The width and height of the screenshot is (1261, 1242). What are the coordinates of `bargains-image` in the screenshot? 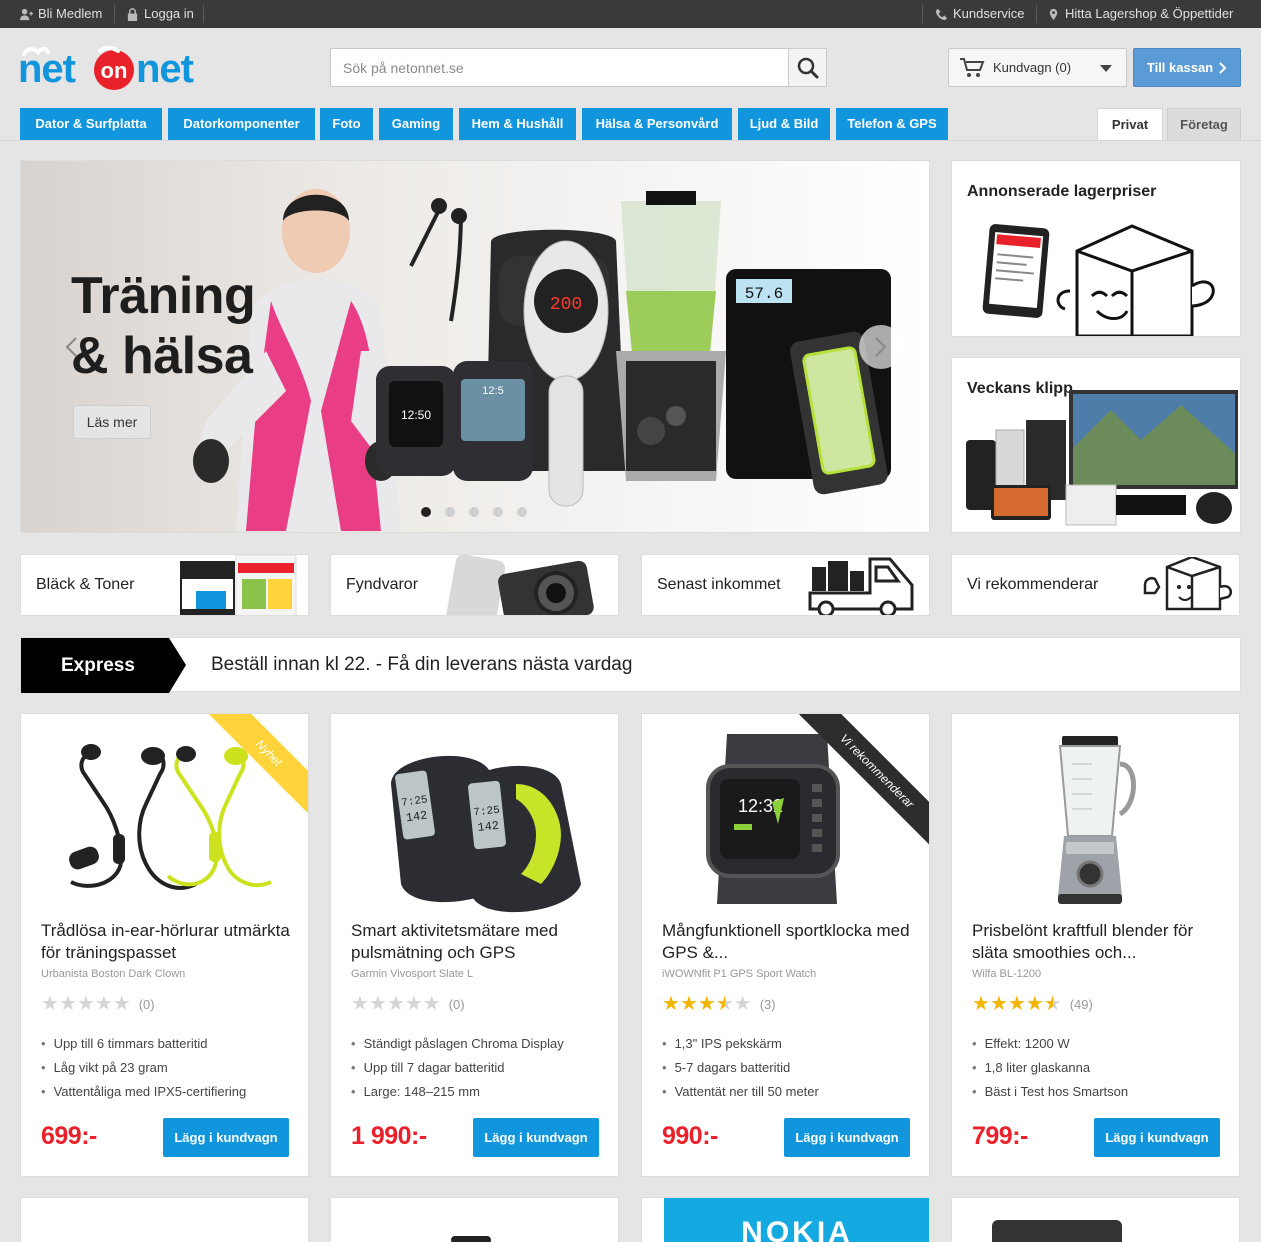 It's located at (520, 585).